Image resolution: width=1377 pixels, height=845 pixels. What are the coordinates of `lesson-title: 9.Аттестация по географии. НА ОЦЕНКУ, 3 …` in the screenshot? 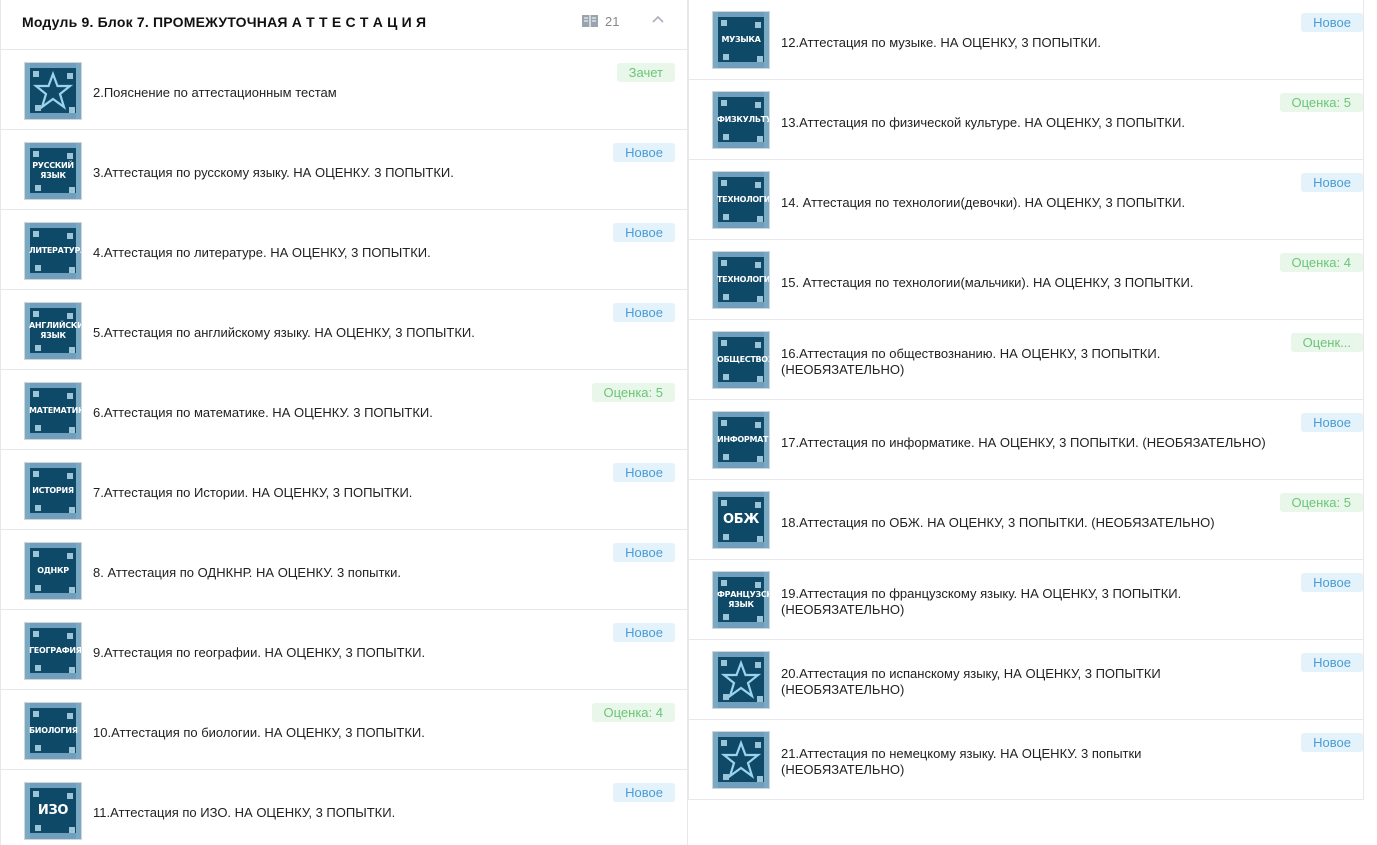 It's located at (338, 653).